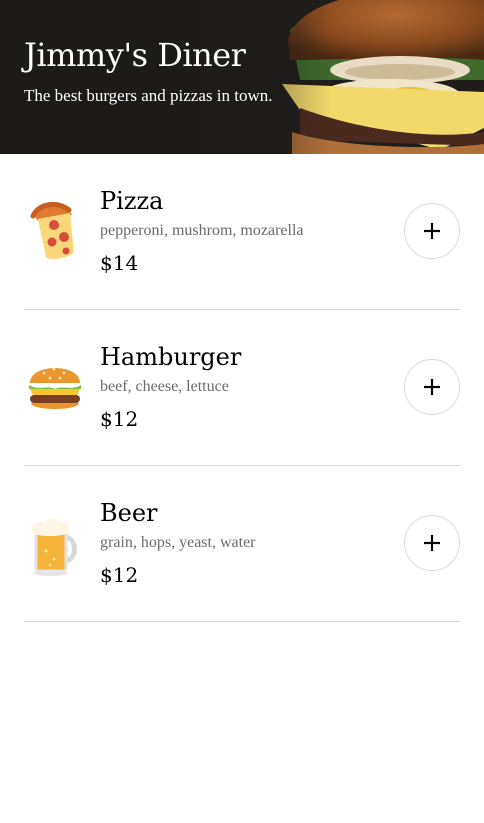 Image resolution: width=484 pixels, height=823 pixels. What do you see at coordinates (54, 547) in the screenshot?
I see `beer-mug-emoji-icon` at bounding box center [54, 547].